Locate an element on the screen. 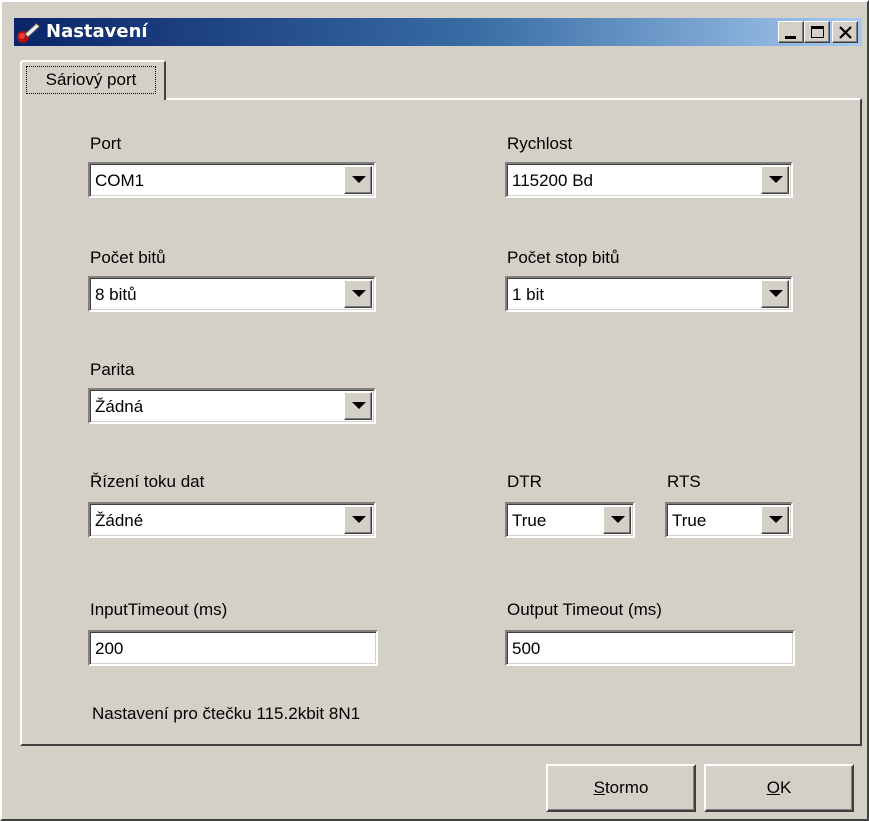 This screenshot has width=869, height=821. rychlost-select: 115200 Bd is located at coordinates (649, 180).